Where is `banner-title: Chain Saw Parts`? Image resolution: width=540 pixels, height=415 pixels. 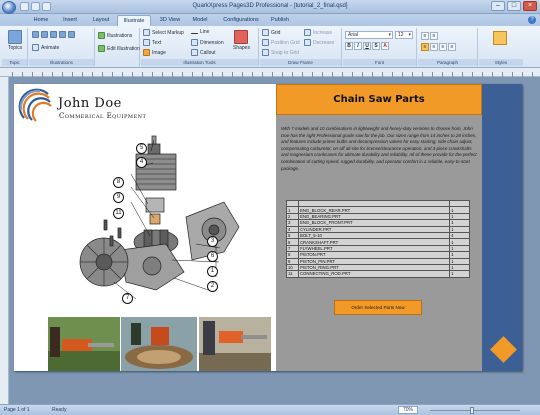
banner-title: Chain Saw Parts is located at coordinates (379, 99).